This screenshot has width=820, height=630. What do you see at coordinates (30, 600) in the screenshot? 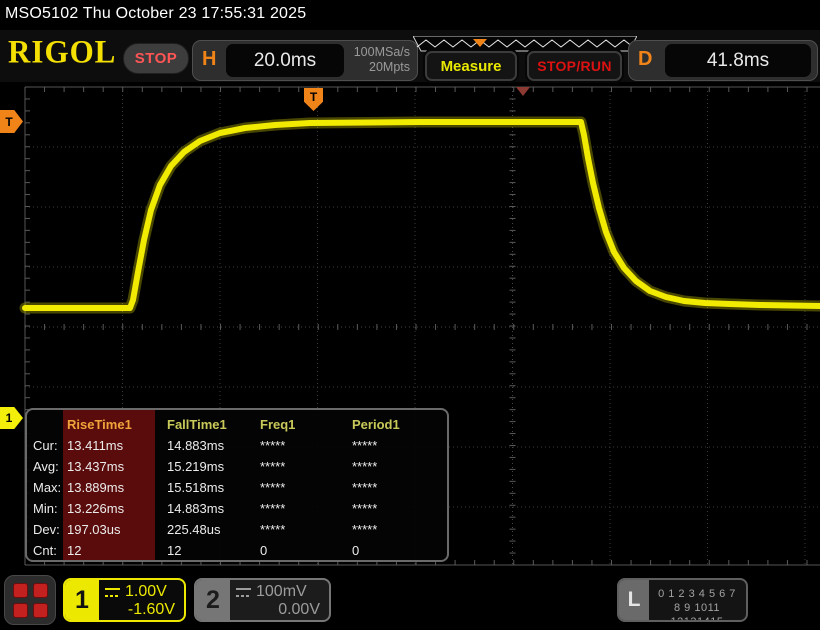
I see `windows-menu-icon` at bounding box center [30, 600].